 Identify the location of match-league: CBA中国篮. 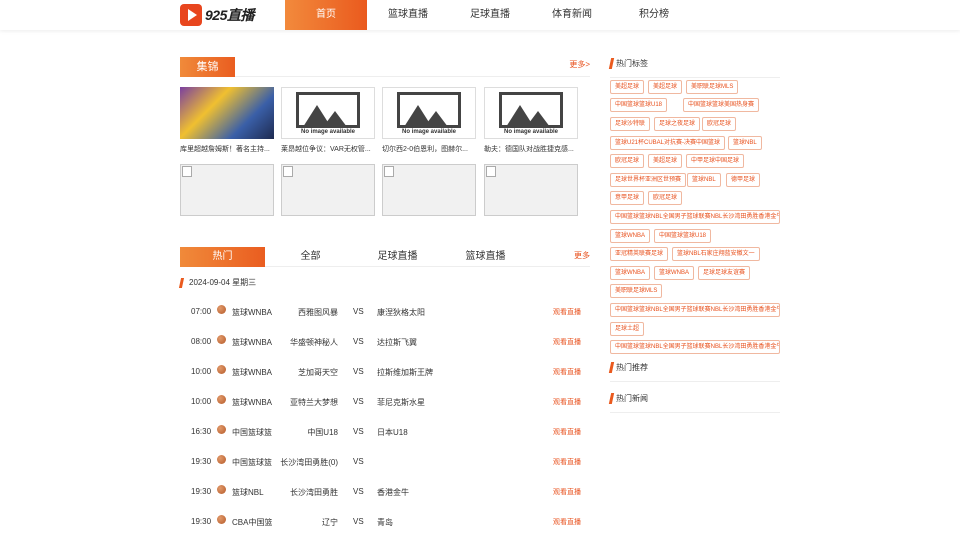
(252, 522).